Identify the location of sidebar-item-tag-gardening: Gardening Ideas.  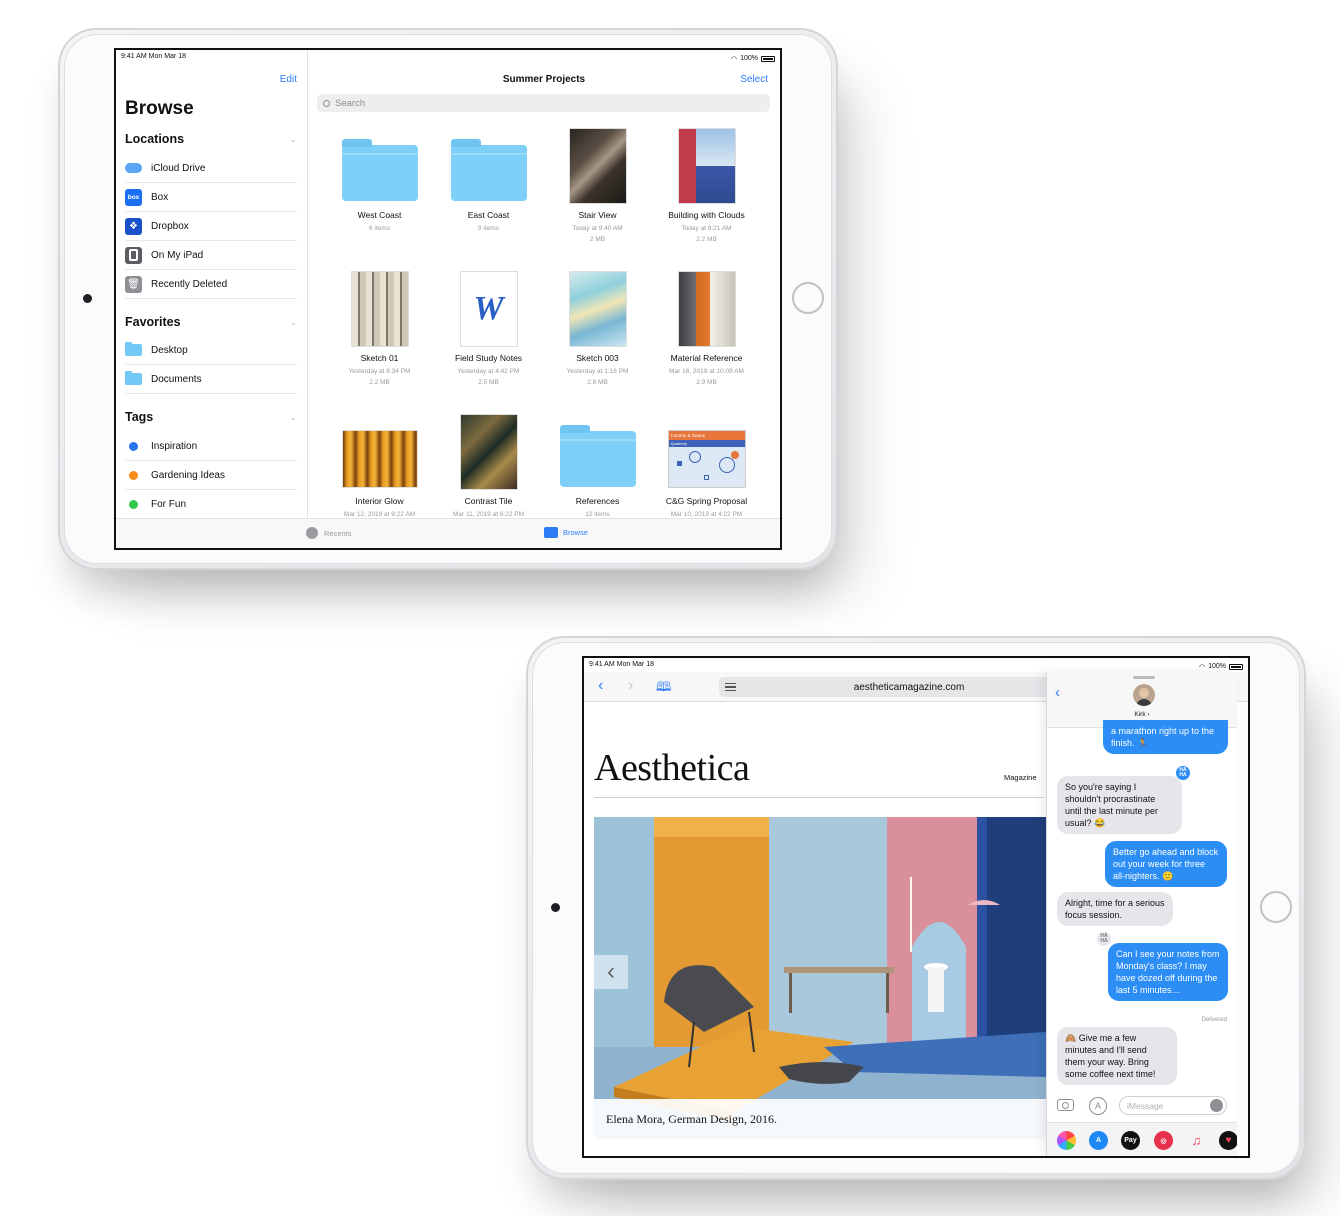
(211, 475).